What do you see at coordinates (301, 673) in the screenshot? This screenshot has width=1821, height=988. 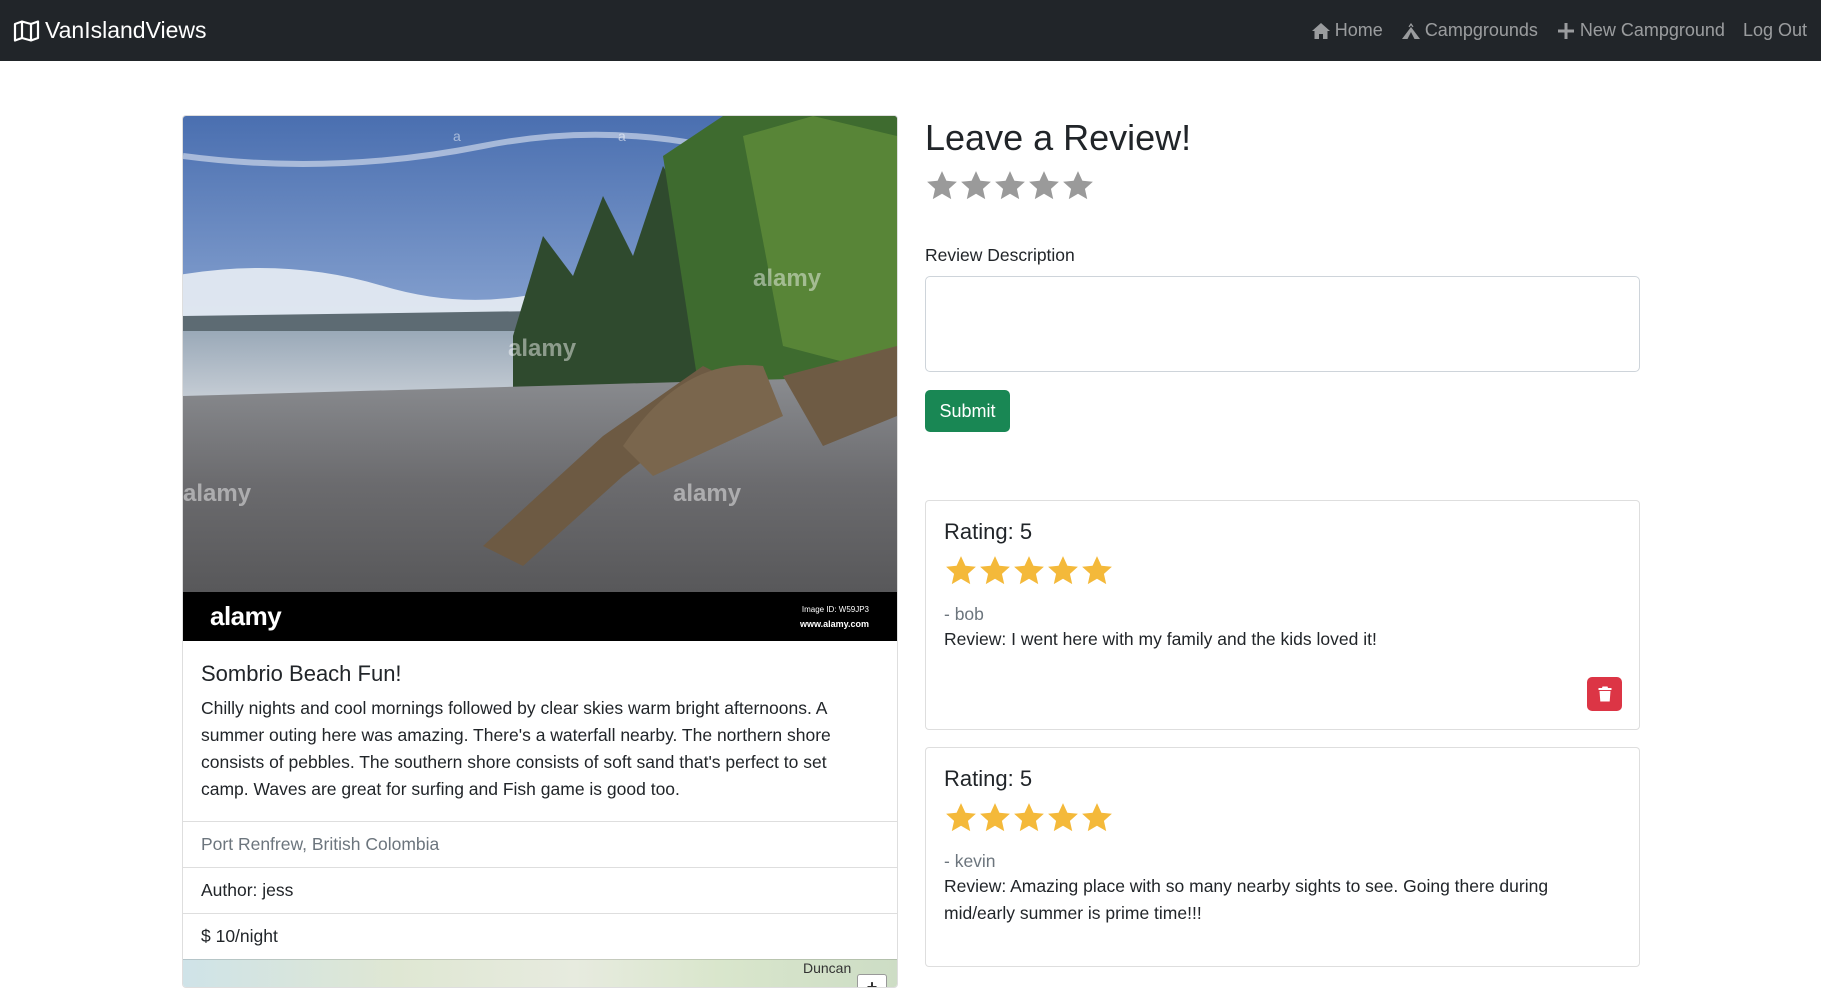 I see `campground-title: Sombrio Beach Fun!` at bounding box center [301, 673].